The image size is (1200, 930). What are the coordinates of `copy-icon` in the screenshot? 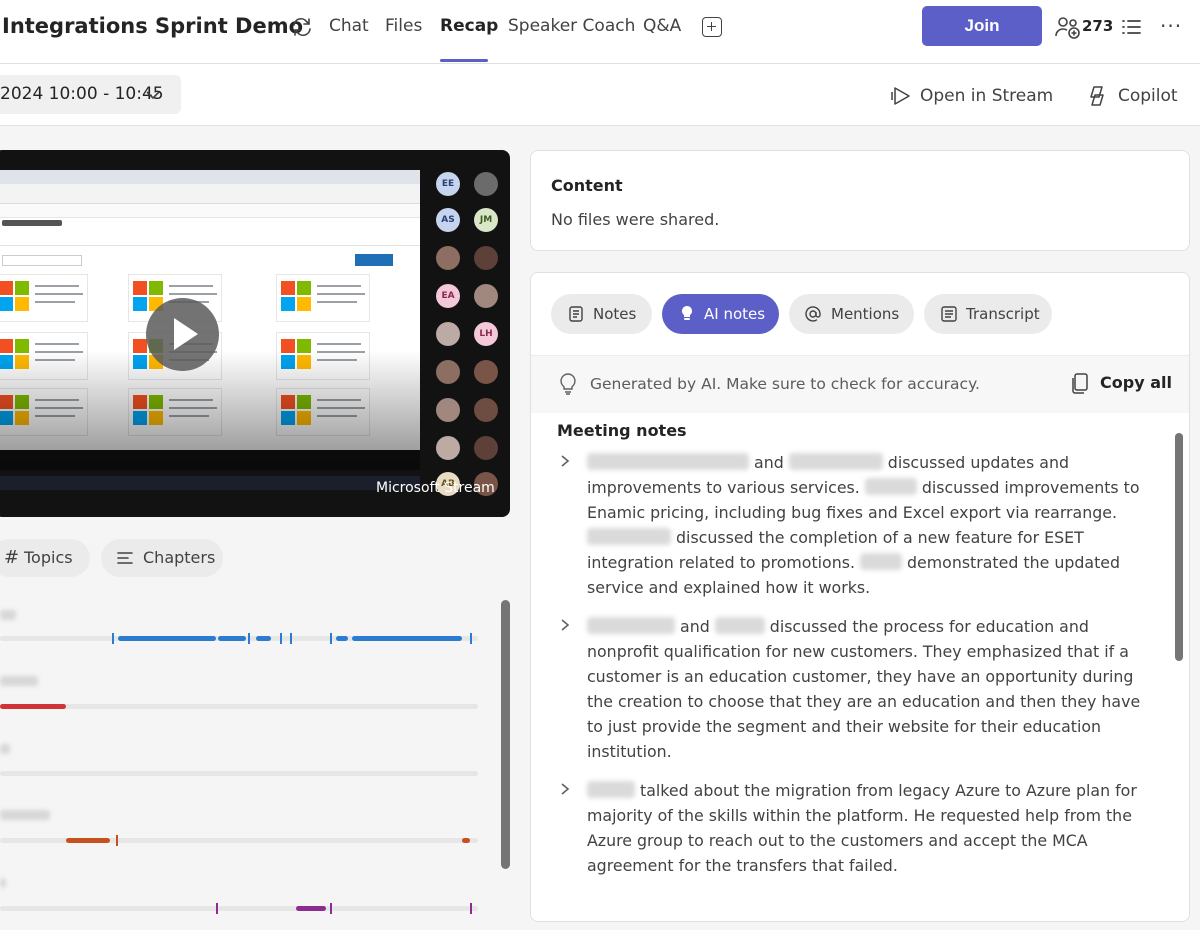 It's located at (1080, 383).